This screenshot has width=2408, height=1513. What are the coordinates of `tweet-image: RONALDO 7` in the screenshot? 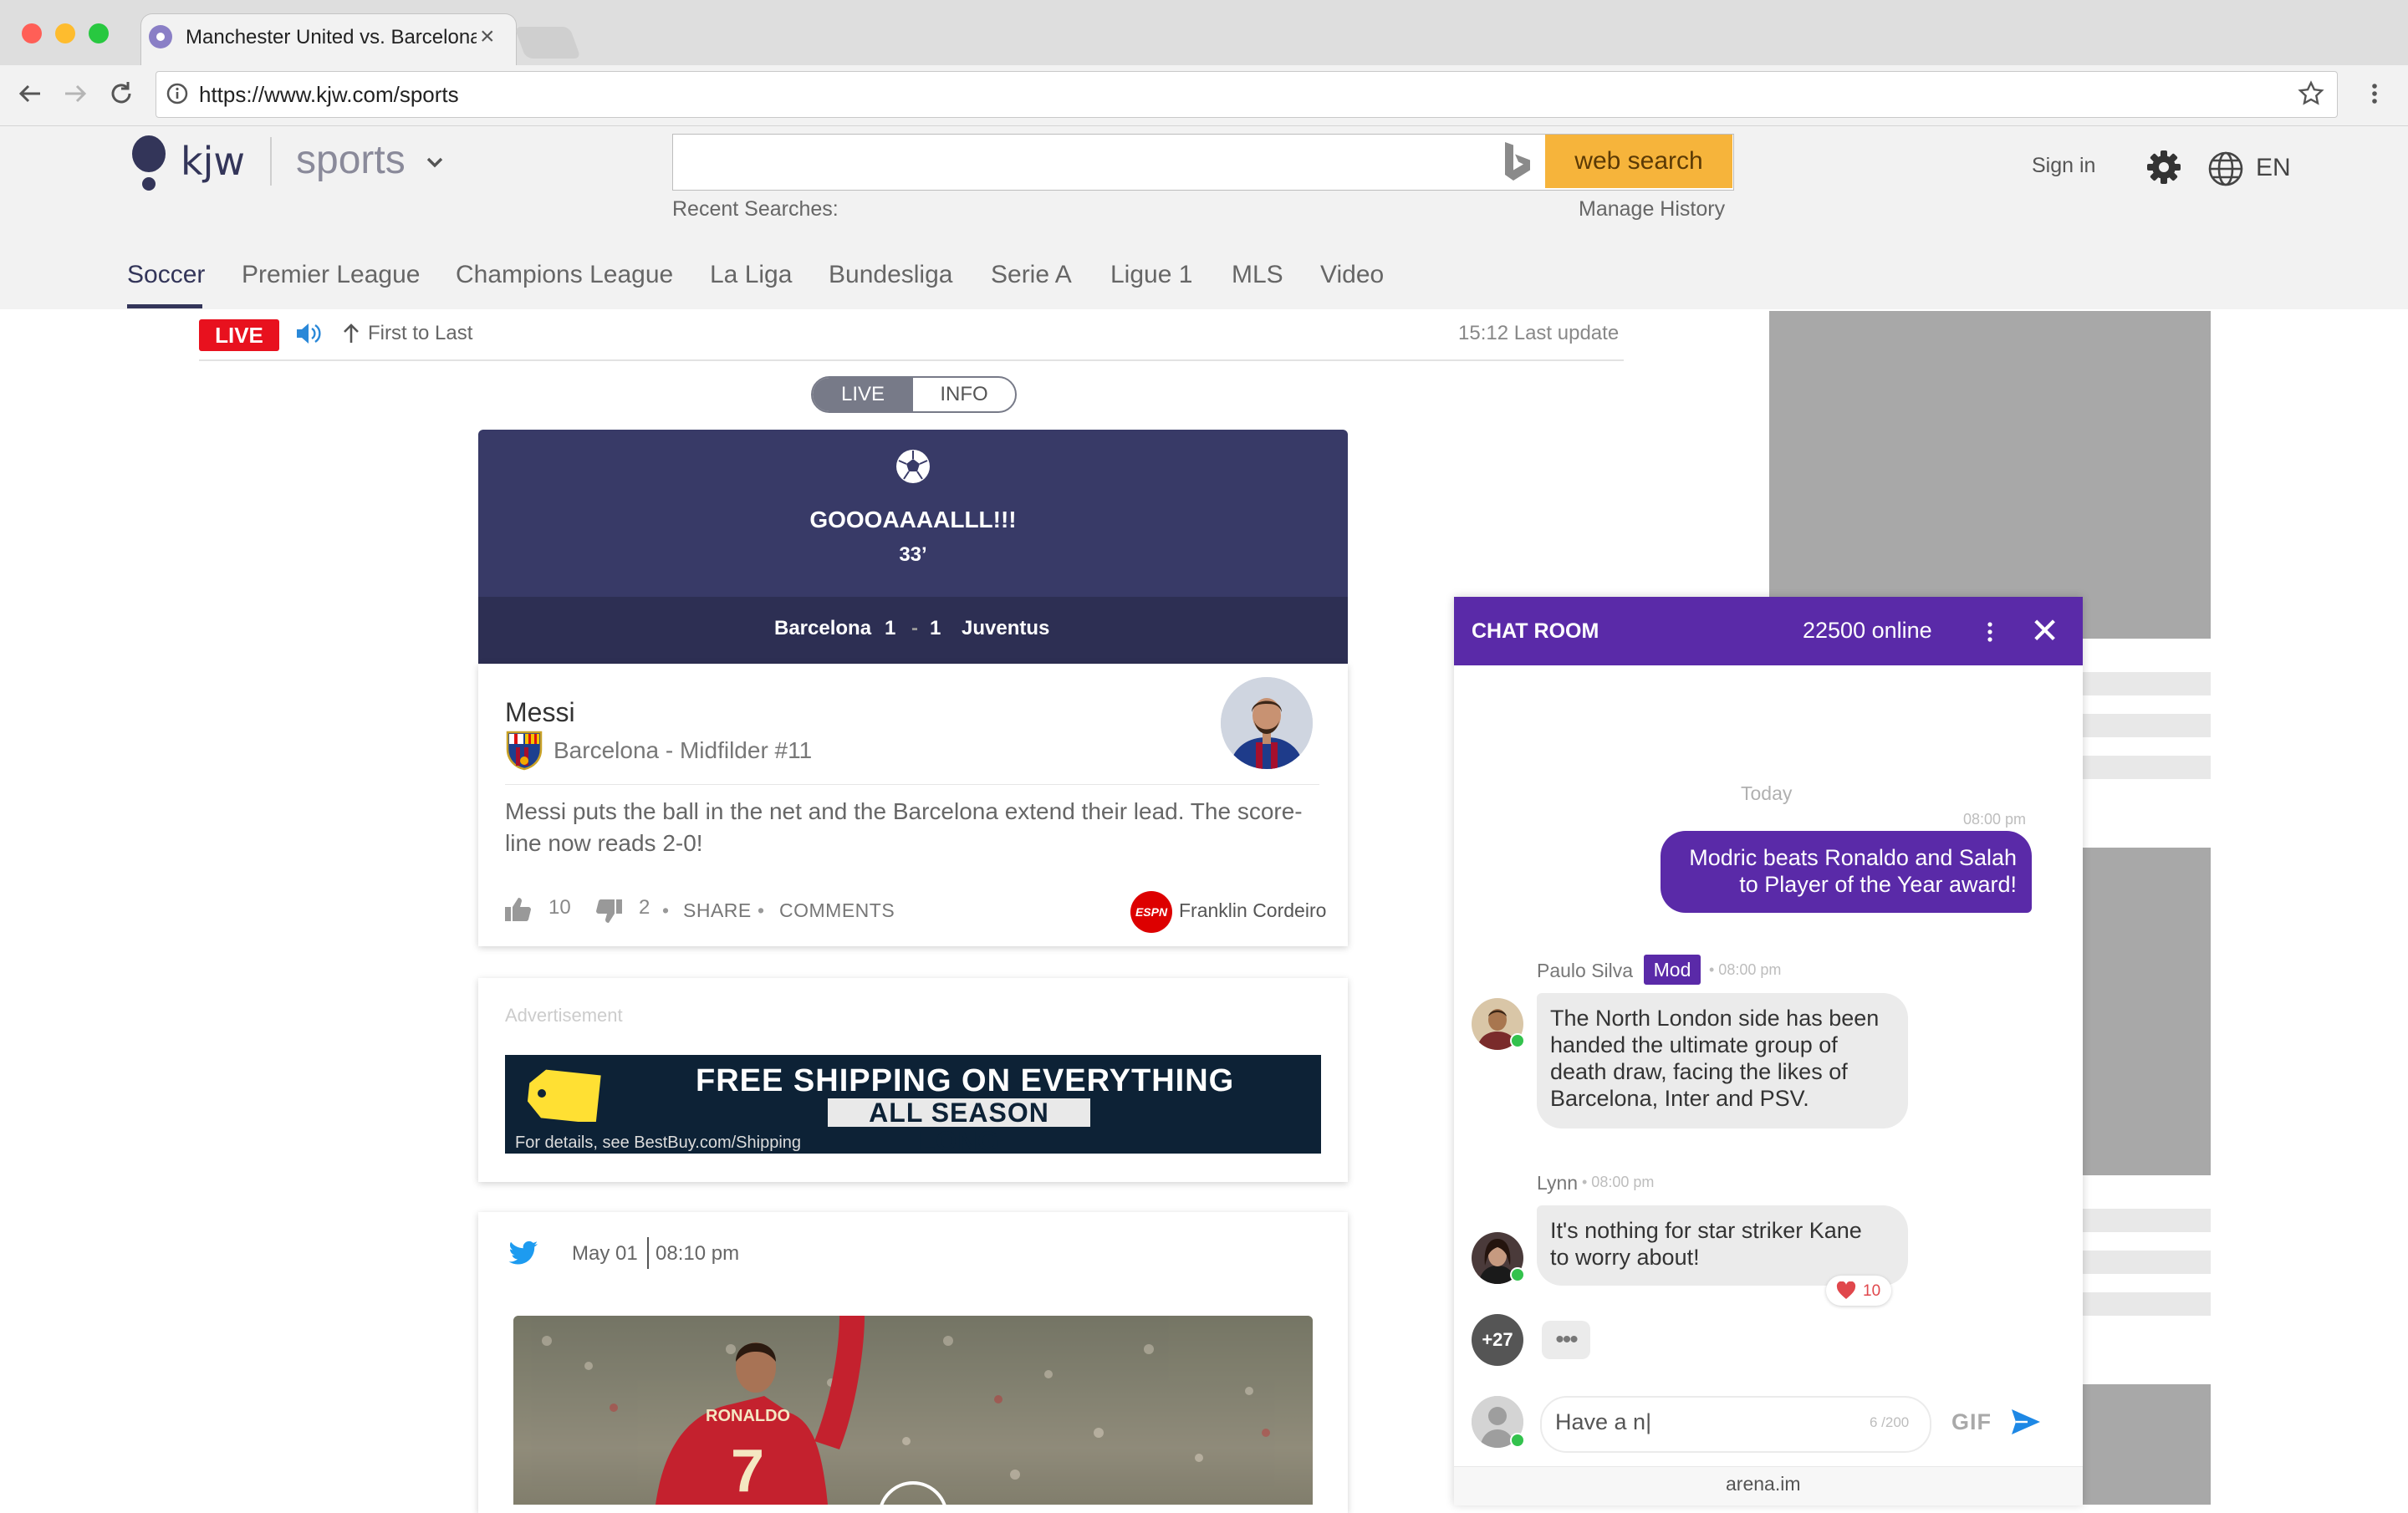 It's located at (913, 1410).